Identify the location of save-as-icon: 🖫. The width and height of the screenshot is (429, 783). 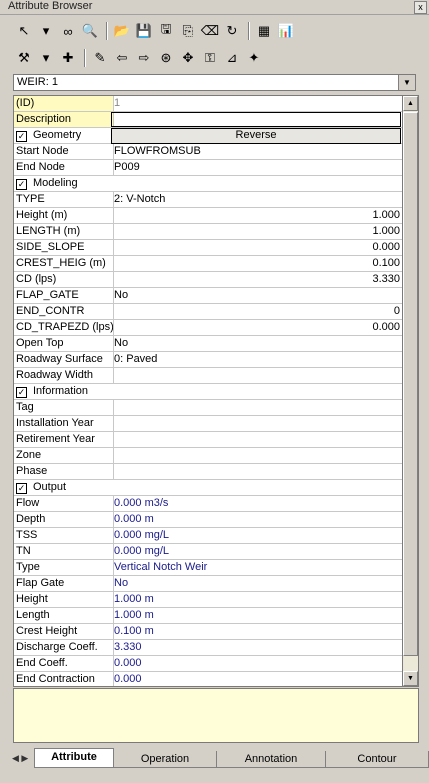
(166, 31).